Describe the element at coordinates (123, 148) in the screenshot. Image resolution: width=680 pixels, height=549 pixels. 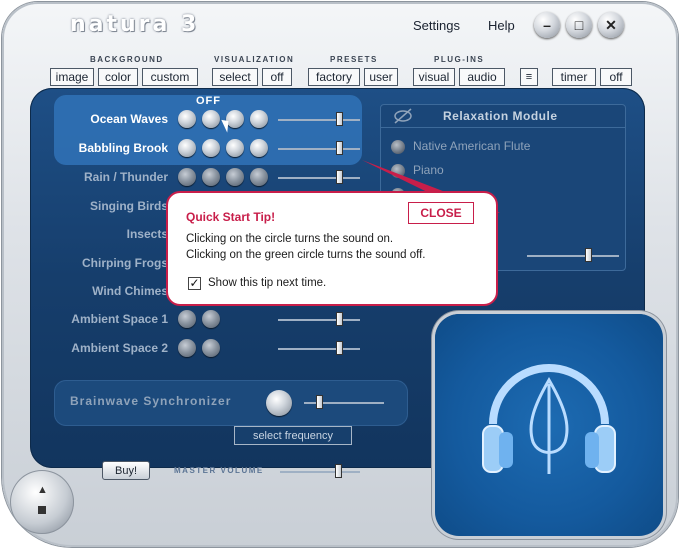
I see `sound-label: Babbling Brook` at that location.